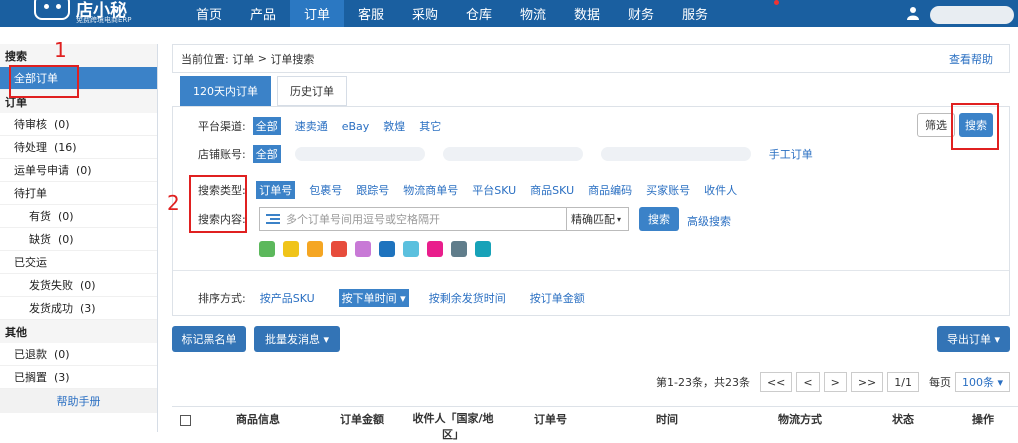 This screenshot has height=443, width=1018. I want to click on search-input: 多个订单号间用逗号或空格隔开 精确匹配 ▾, so click(444, 219).